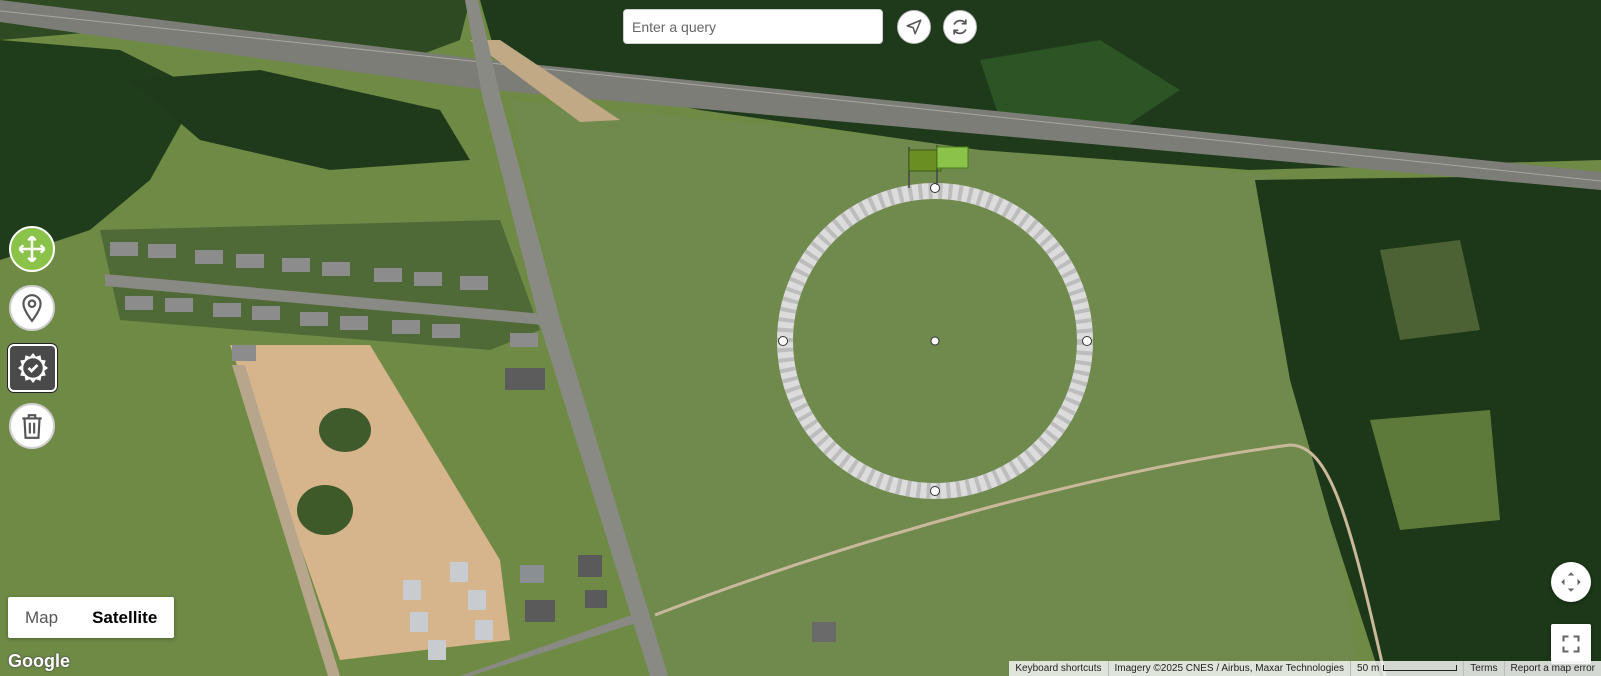  What do you see at coordinates (124, 617) in the screenshot?
I see `map-type-satellite-button: Satellite` at bounding box center [124, 617].